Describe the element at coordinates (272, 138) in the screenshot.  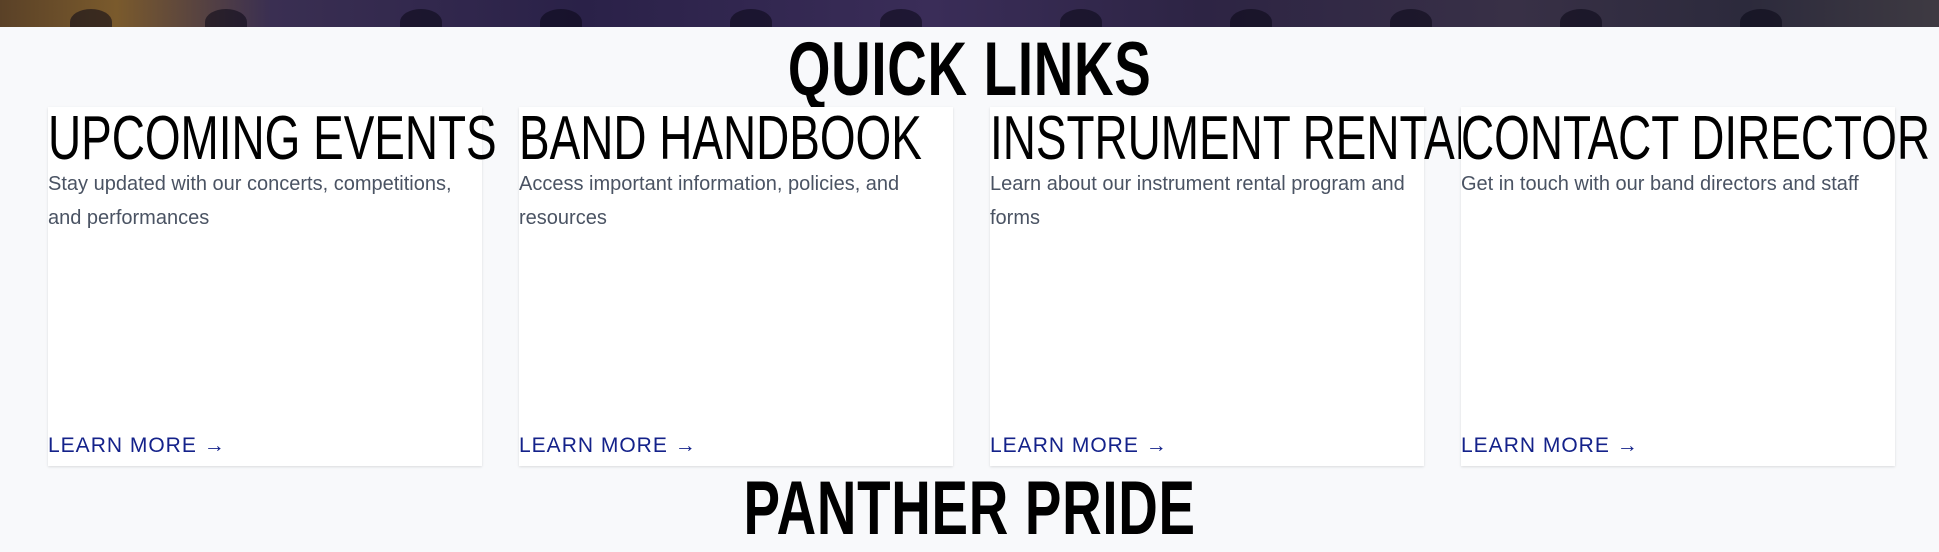
I see `card-title: UPCOMING EVENTS` at that location.